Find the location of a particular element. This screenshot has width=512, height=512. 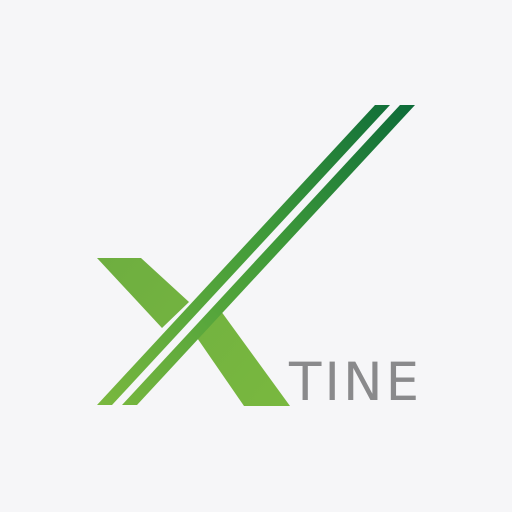

x-leg-upper is located at coordinates (143, 293).